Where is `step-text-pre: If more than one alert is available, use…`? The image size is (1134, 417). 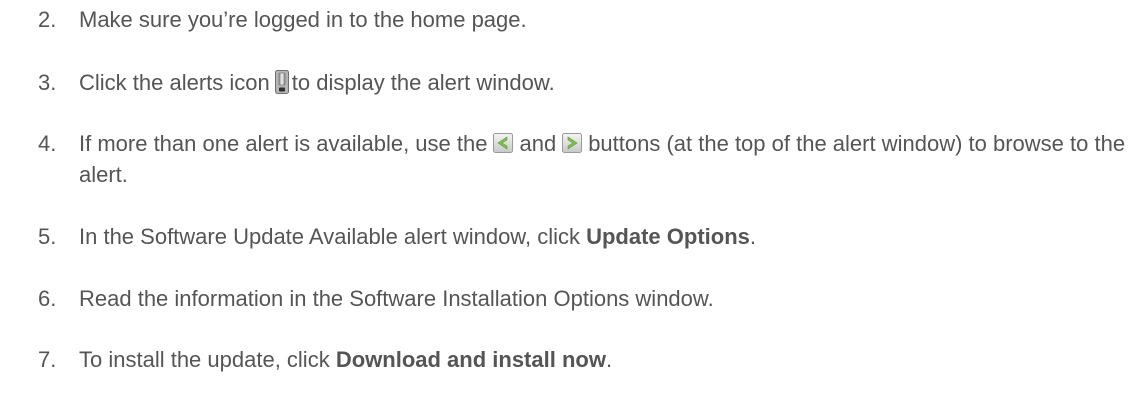 step-text-pre: If more than one alert is available, use… is located at coordinates (283, 143).